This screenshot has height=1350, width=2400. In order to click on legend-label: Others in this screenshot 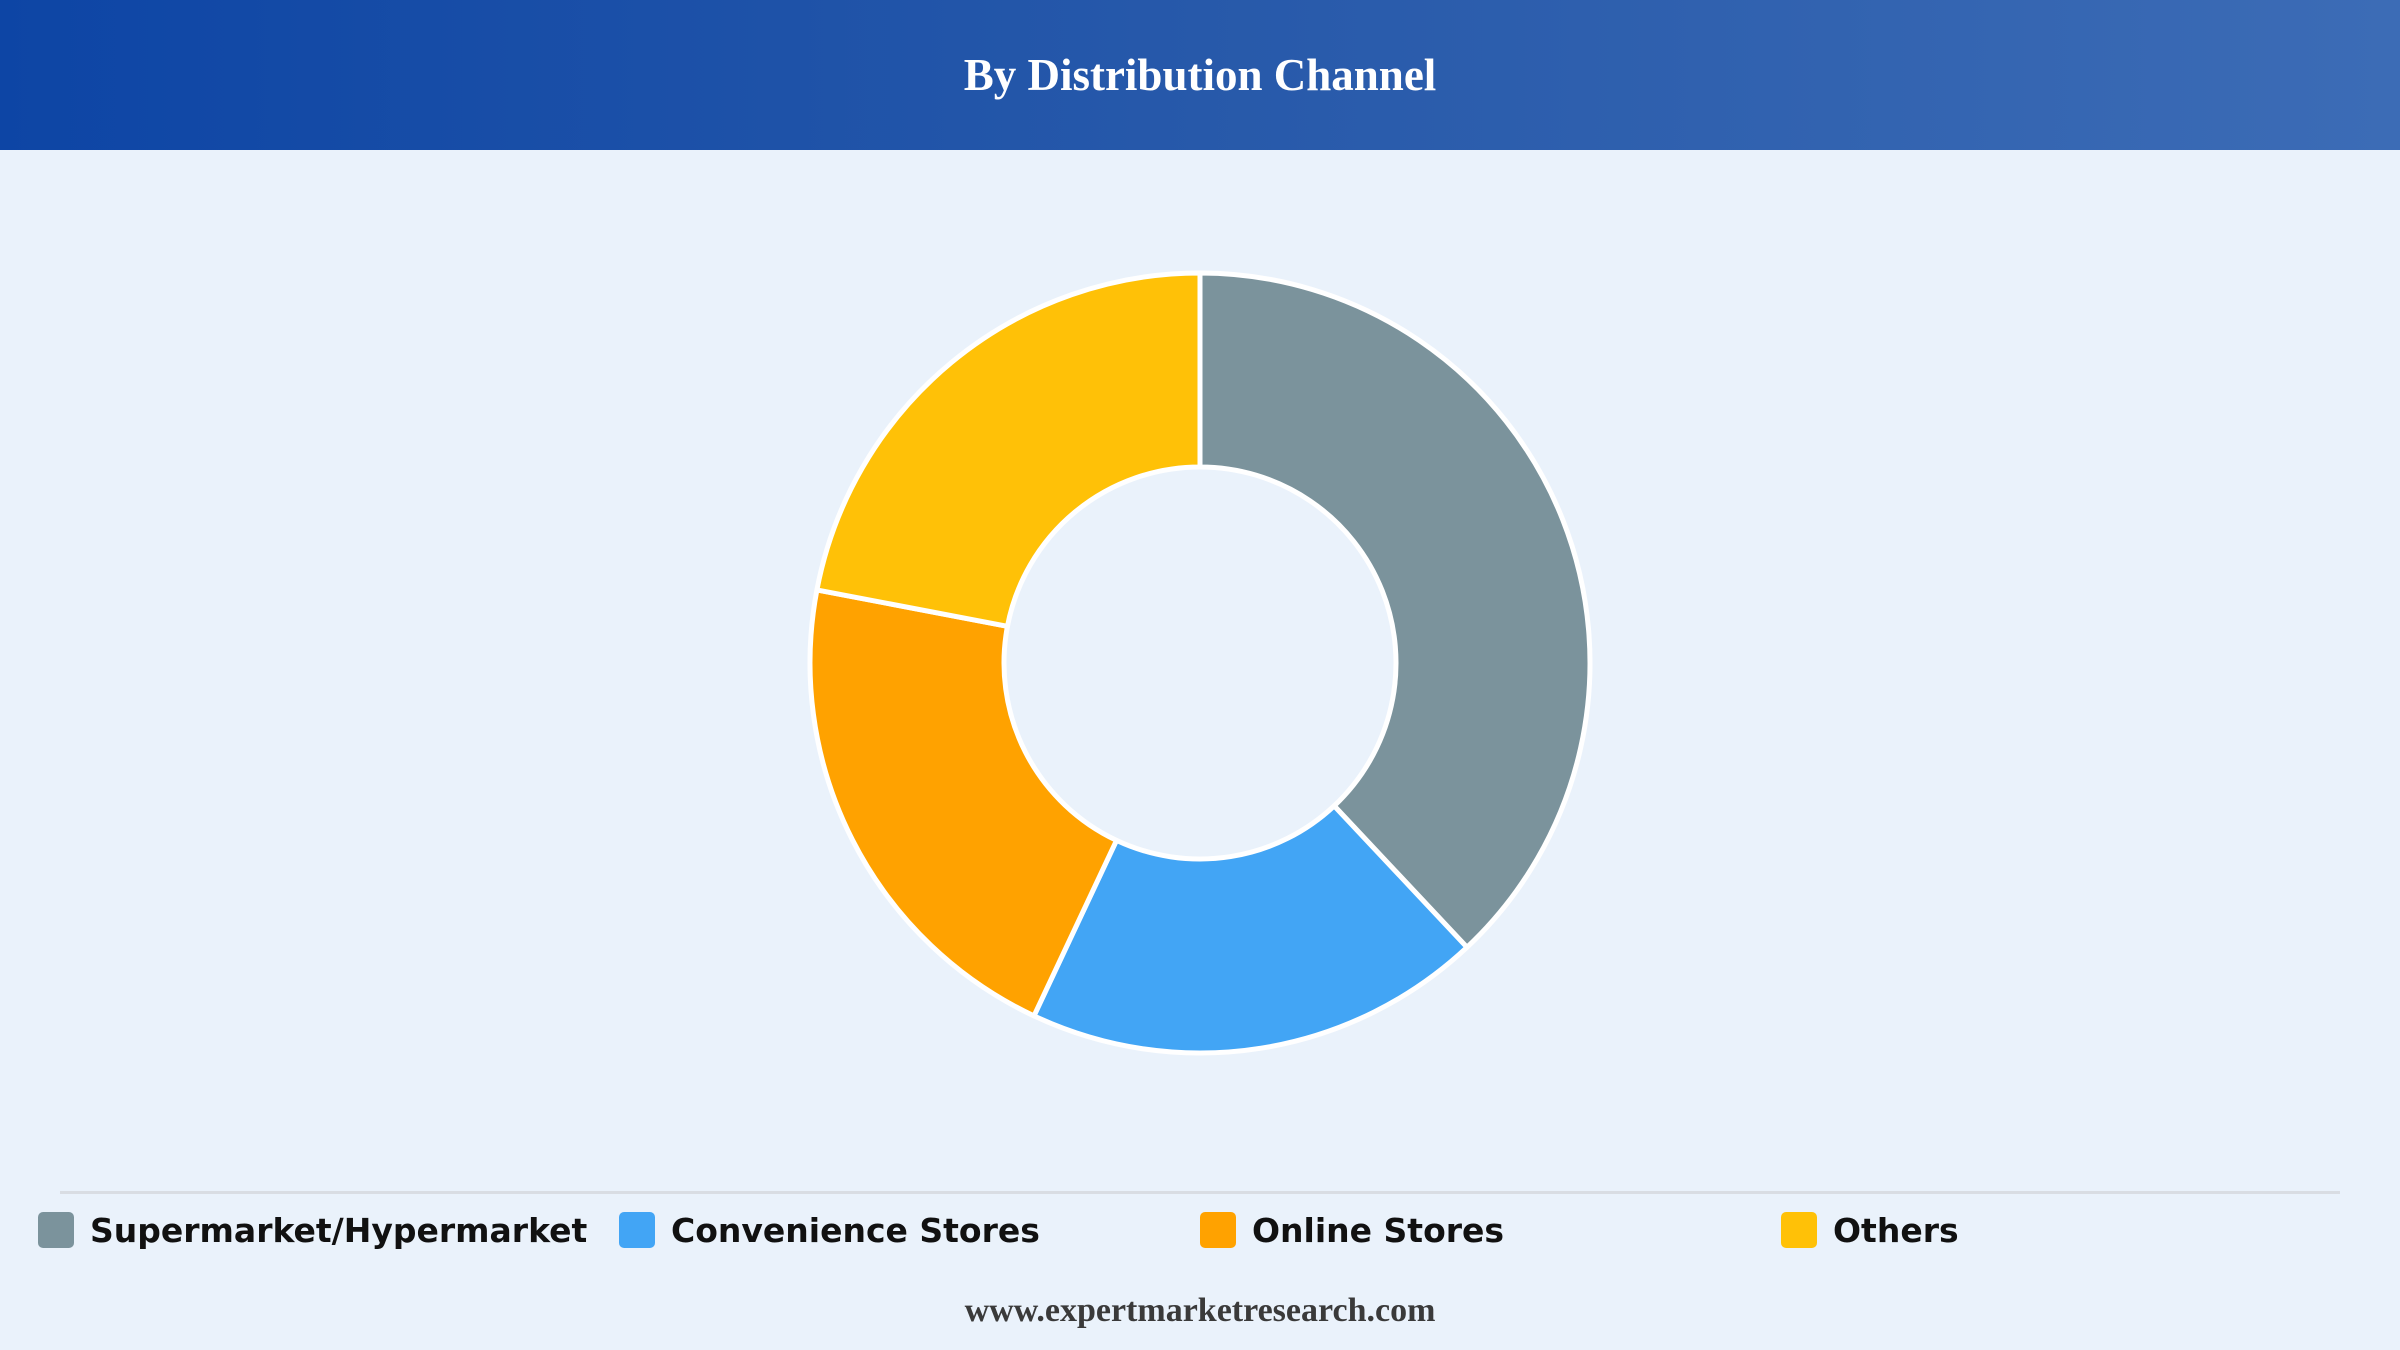, I will do `click(1896, 1230)`.